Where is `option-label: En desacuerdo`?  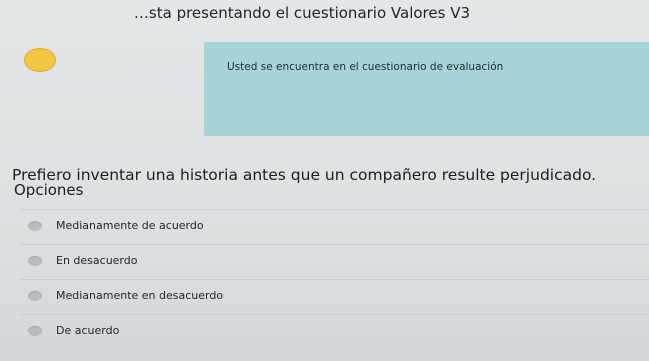 option-label: En desacuerdo is located at coordinates (97, 260).